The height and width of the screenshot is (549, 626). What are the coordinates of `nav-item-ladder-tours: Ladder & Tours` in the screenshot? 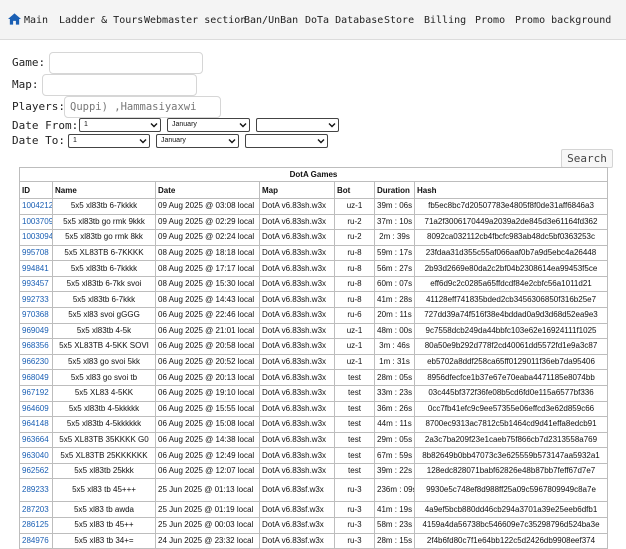 It's located at (101, 20).